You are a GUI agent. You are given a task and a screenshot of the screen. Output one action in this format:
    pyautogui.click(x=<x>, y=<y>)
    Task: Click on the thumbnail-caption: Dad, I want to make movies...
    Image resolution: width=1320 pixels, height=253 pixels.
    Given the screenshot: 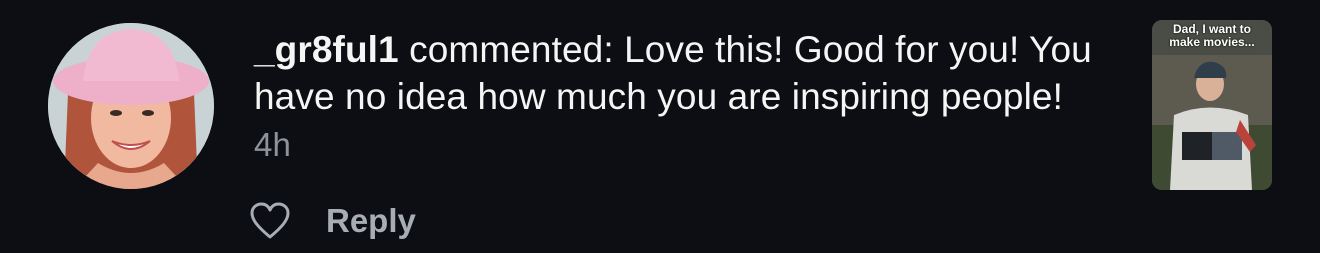 What is the action you would take?
    pyautogui.click(x=1212, y=35)
    